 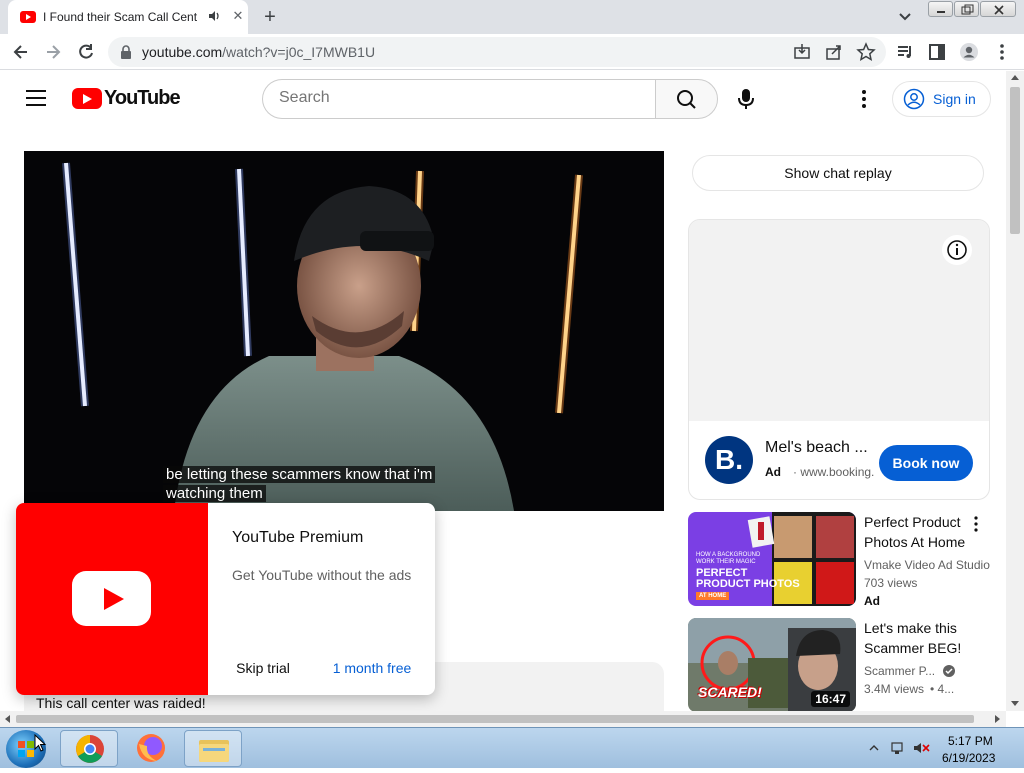 What do you see at coordinates (21, 52) in the screenshot?
I see `back-arrow-icon` at bounding box center [21, 52].